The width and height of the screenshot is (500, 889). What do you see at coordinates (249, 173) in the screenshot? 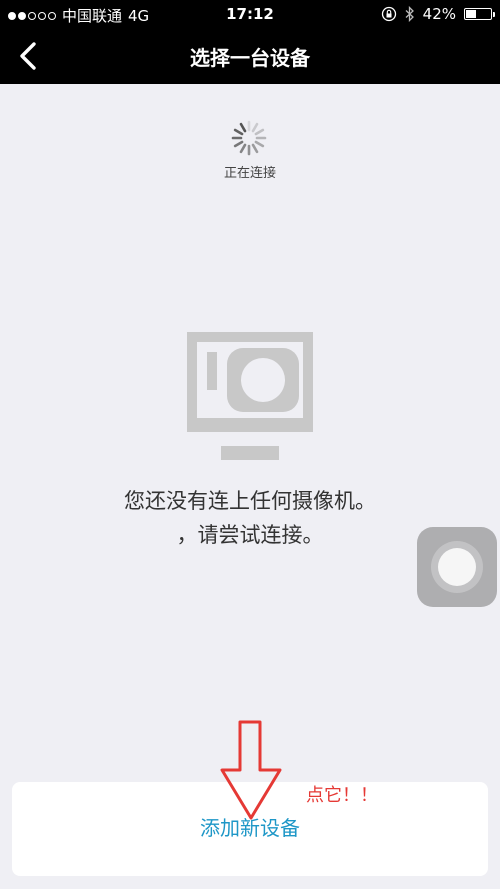
I see `connecting-status: 正在连接` at bounding box center [249, 173].